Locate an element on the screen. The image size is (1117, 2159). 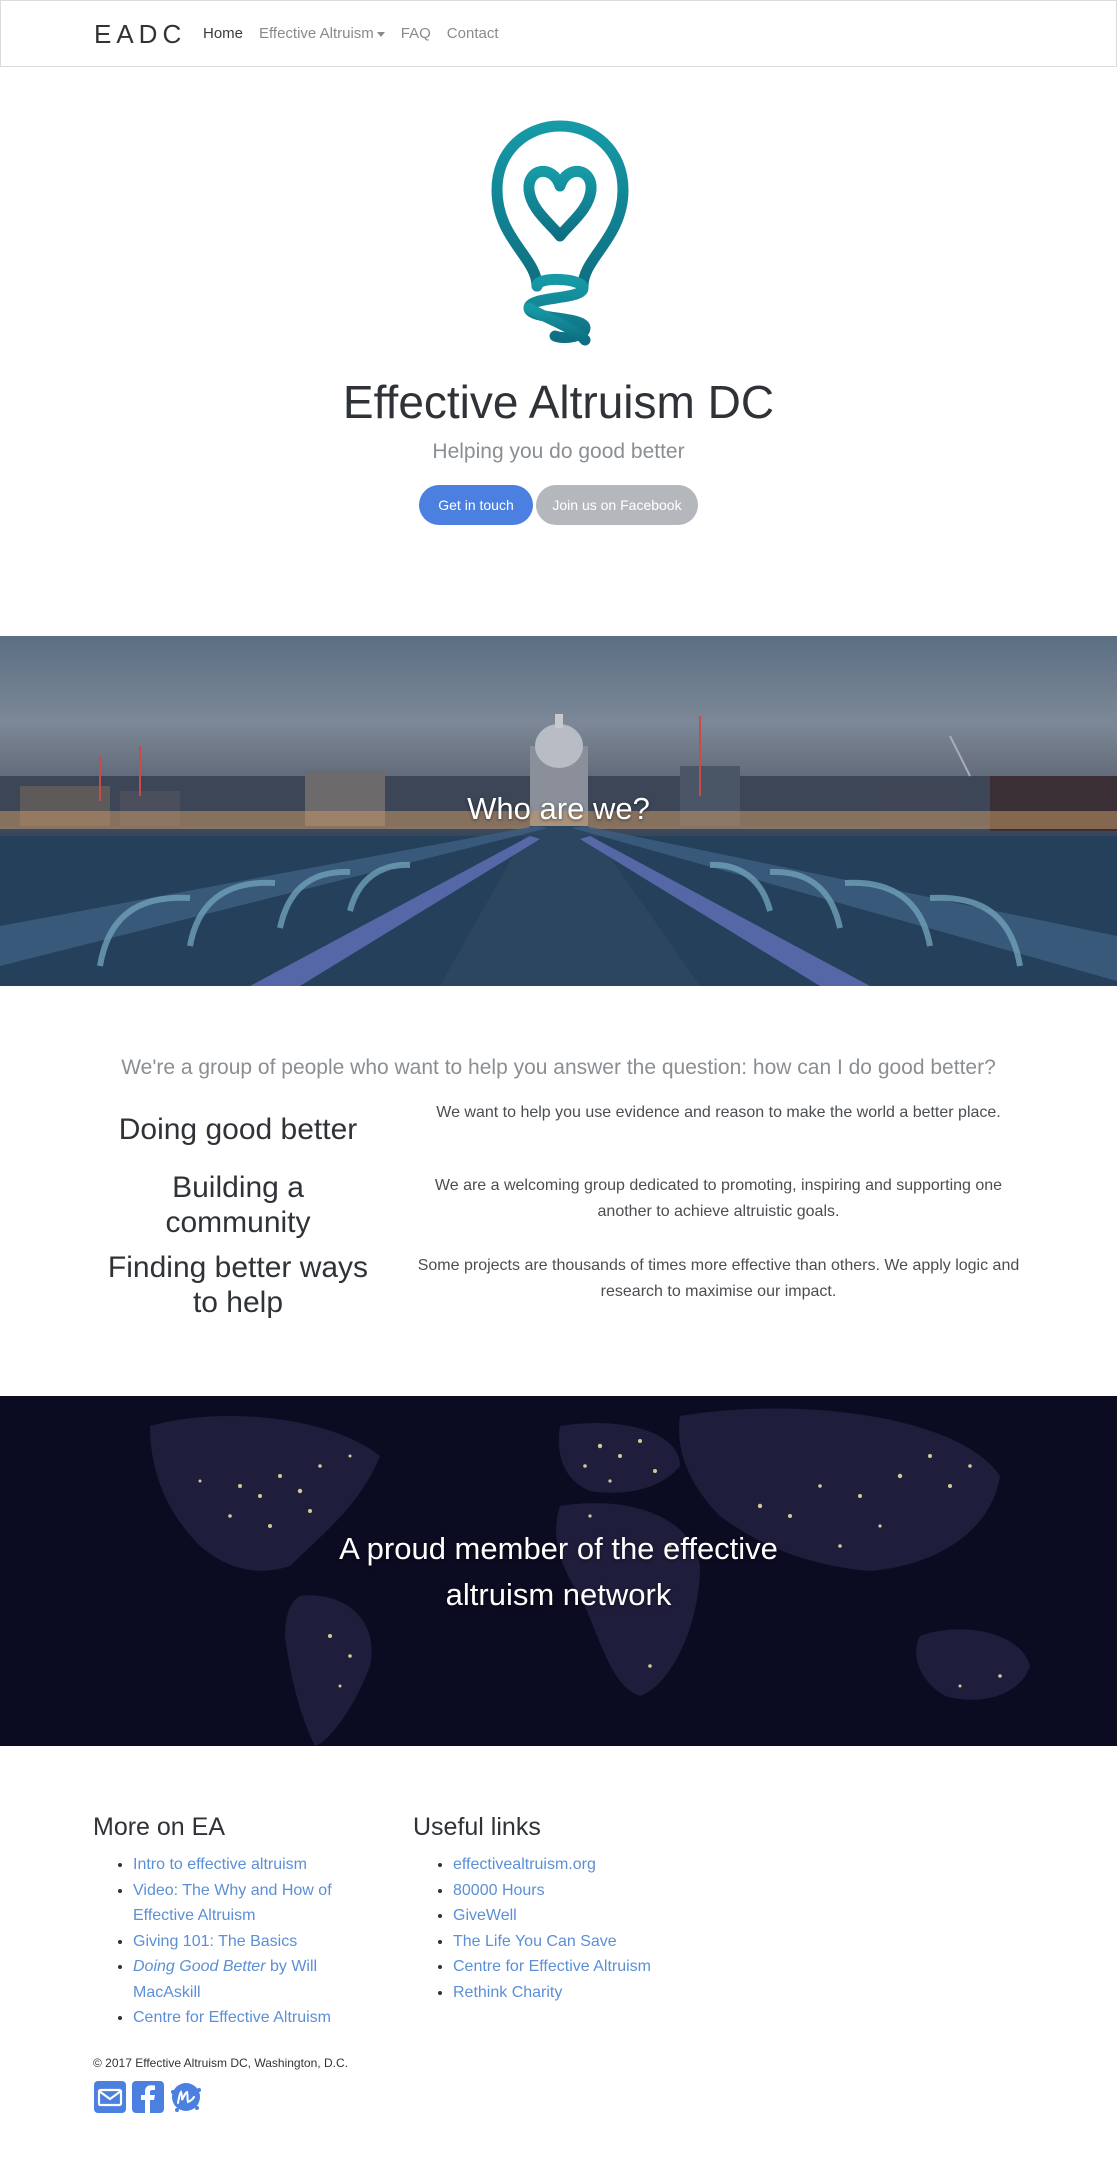
list-item: The Life You Can Save is located at coordinates (593, 1942).